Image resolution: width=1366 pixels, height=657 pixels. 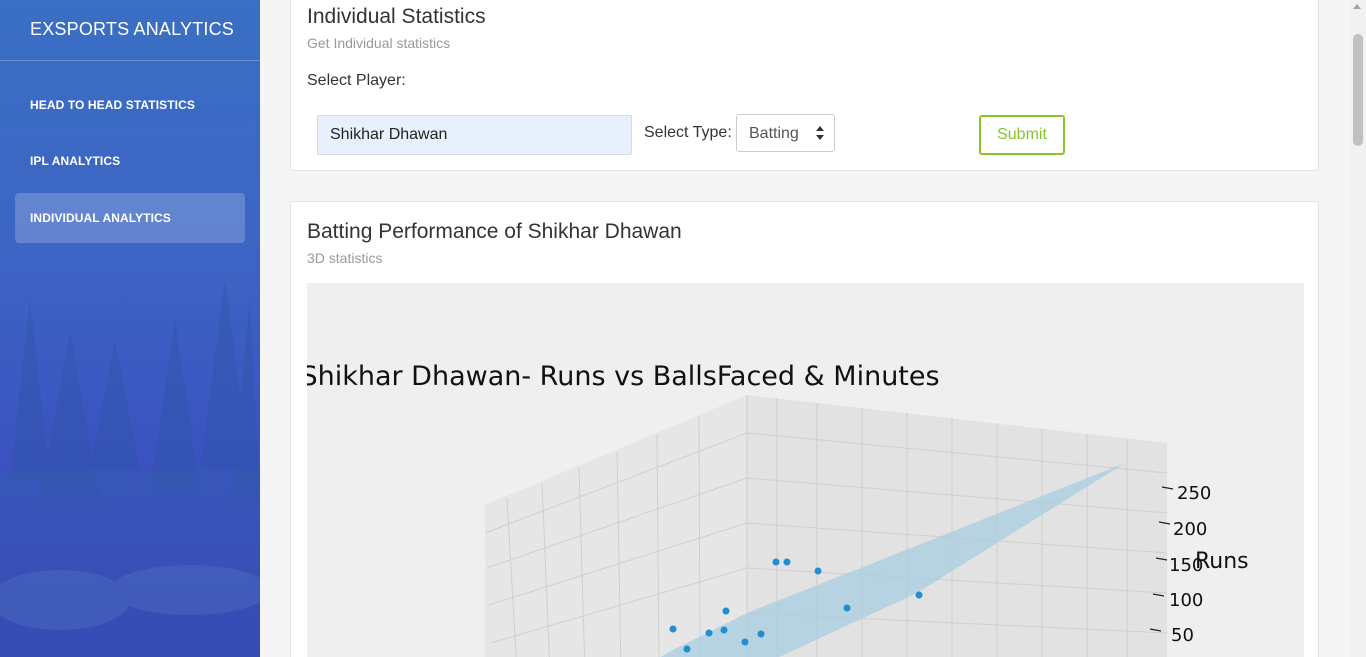 I want to click on type-select-value: Batting, so click(x=774, y=133).